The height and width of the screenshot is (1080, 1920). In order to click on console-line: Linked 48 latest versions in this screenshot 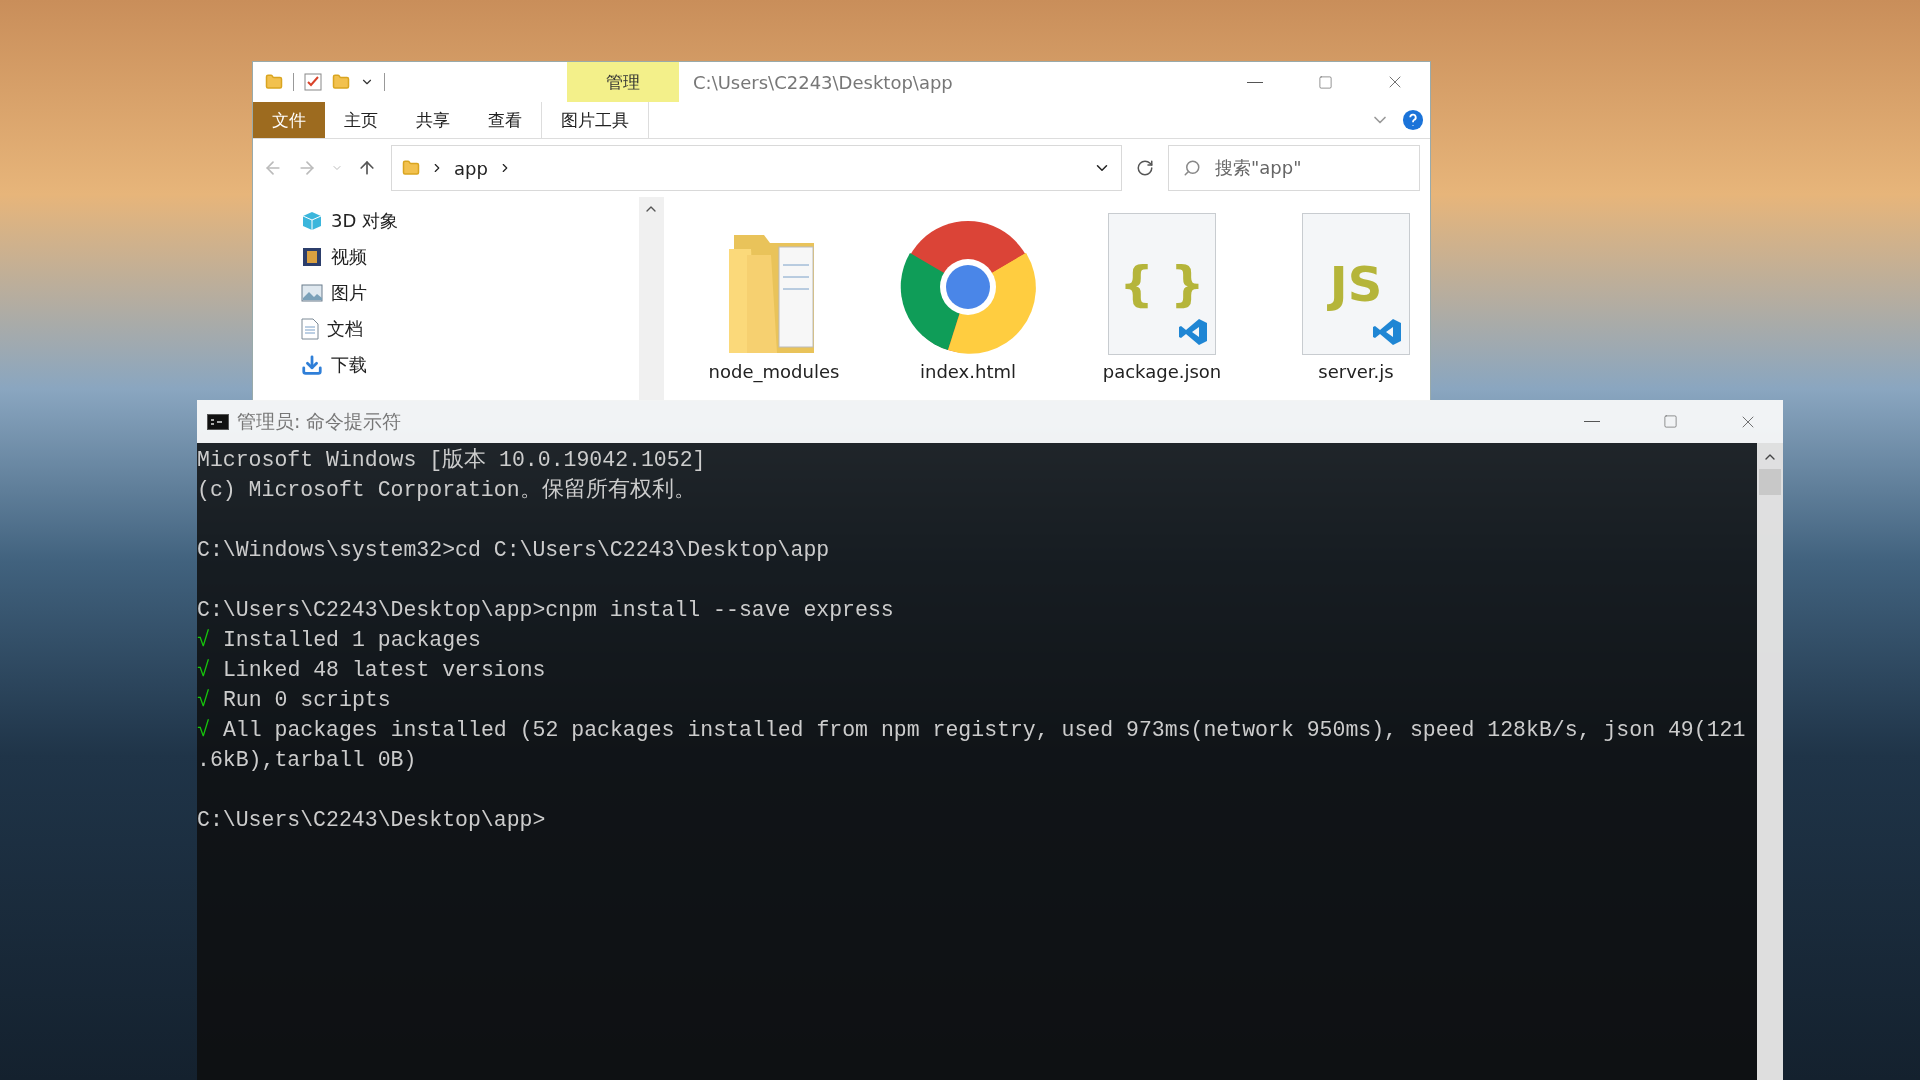, I will do `click(384, 670)`.